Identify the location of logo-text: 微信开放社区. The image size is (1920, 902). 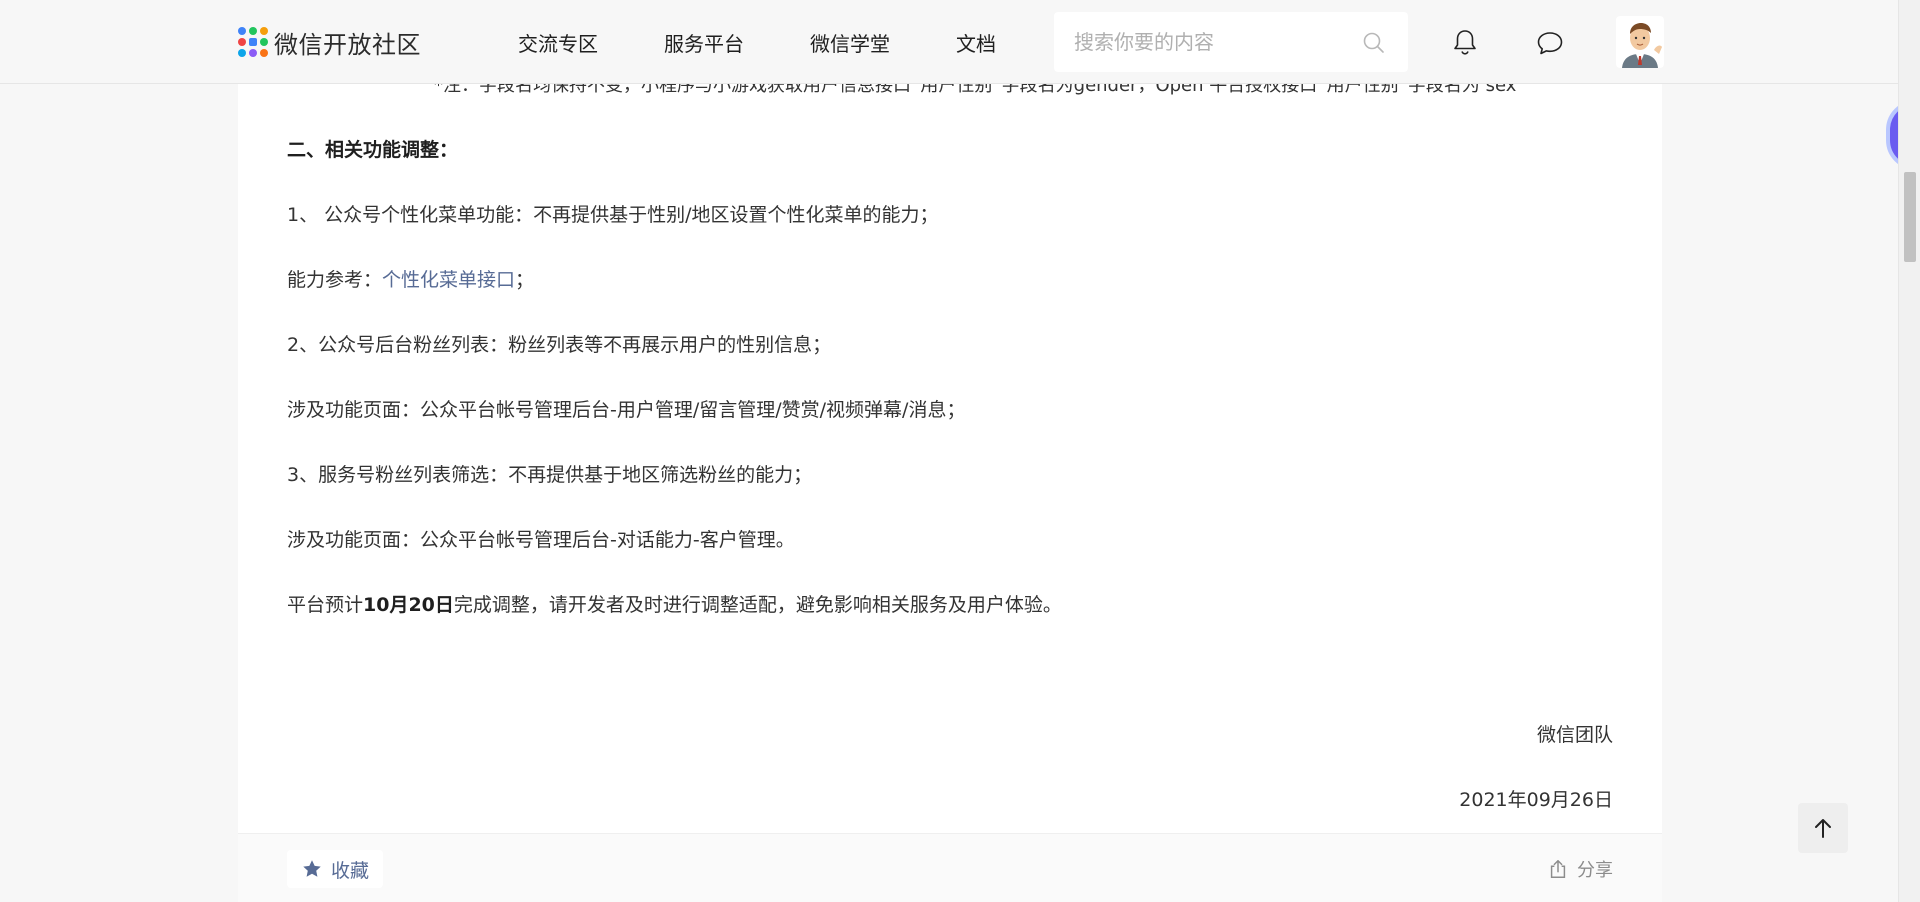
(347, 44).